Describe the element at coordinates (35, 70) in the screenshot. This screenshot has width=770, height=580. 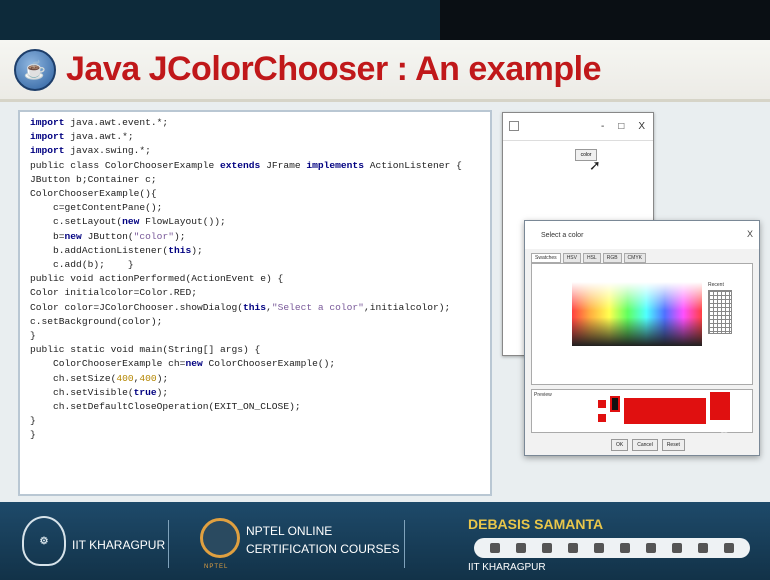
I see `java-cup-icon: ☕` at that location.